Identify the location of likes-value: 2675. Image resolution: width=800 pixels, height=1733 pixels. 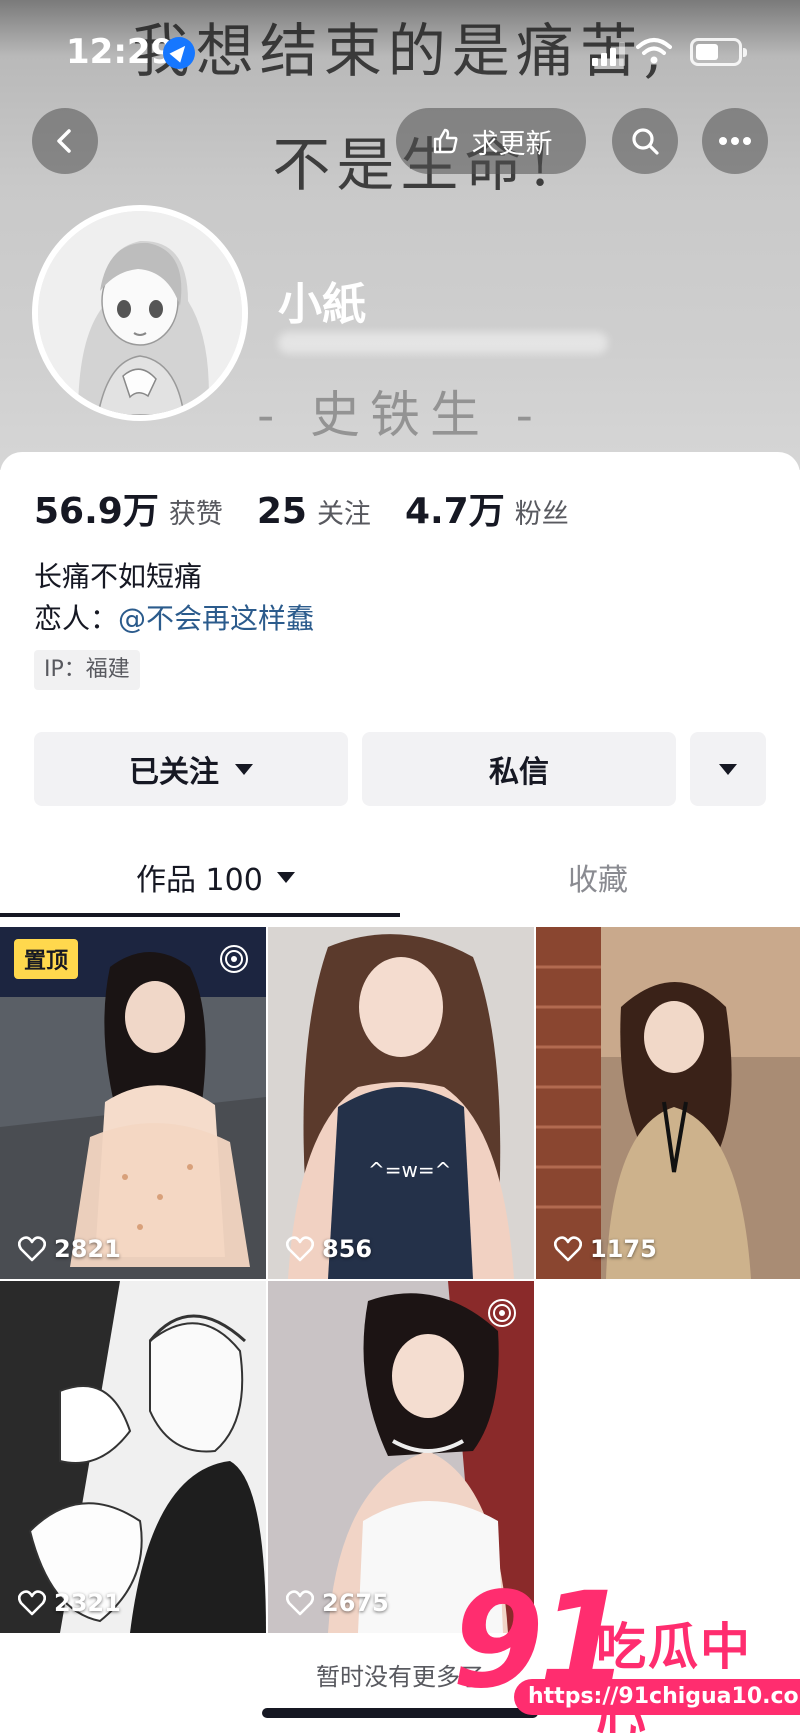
(355, 1603).